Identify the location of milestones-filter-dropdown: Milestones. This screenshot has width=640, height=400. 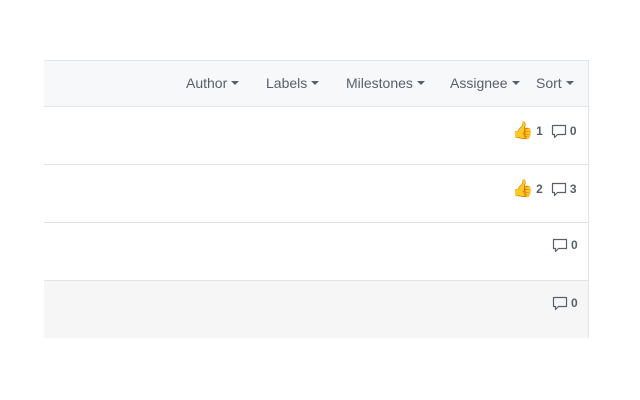
(385, 83).